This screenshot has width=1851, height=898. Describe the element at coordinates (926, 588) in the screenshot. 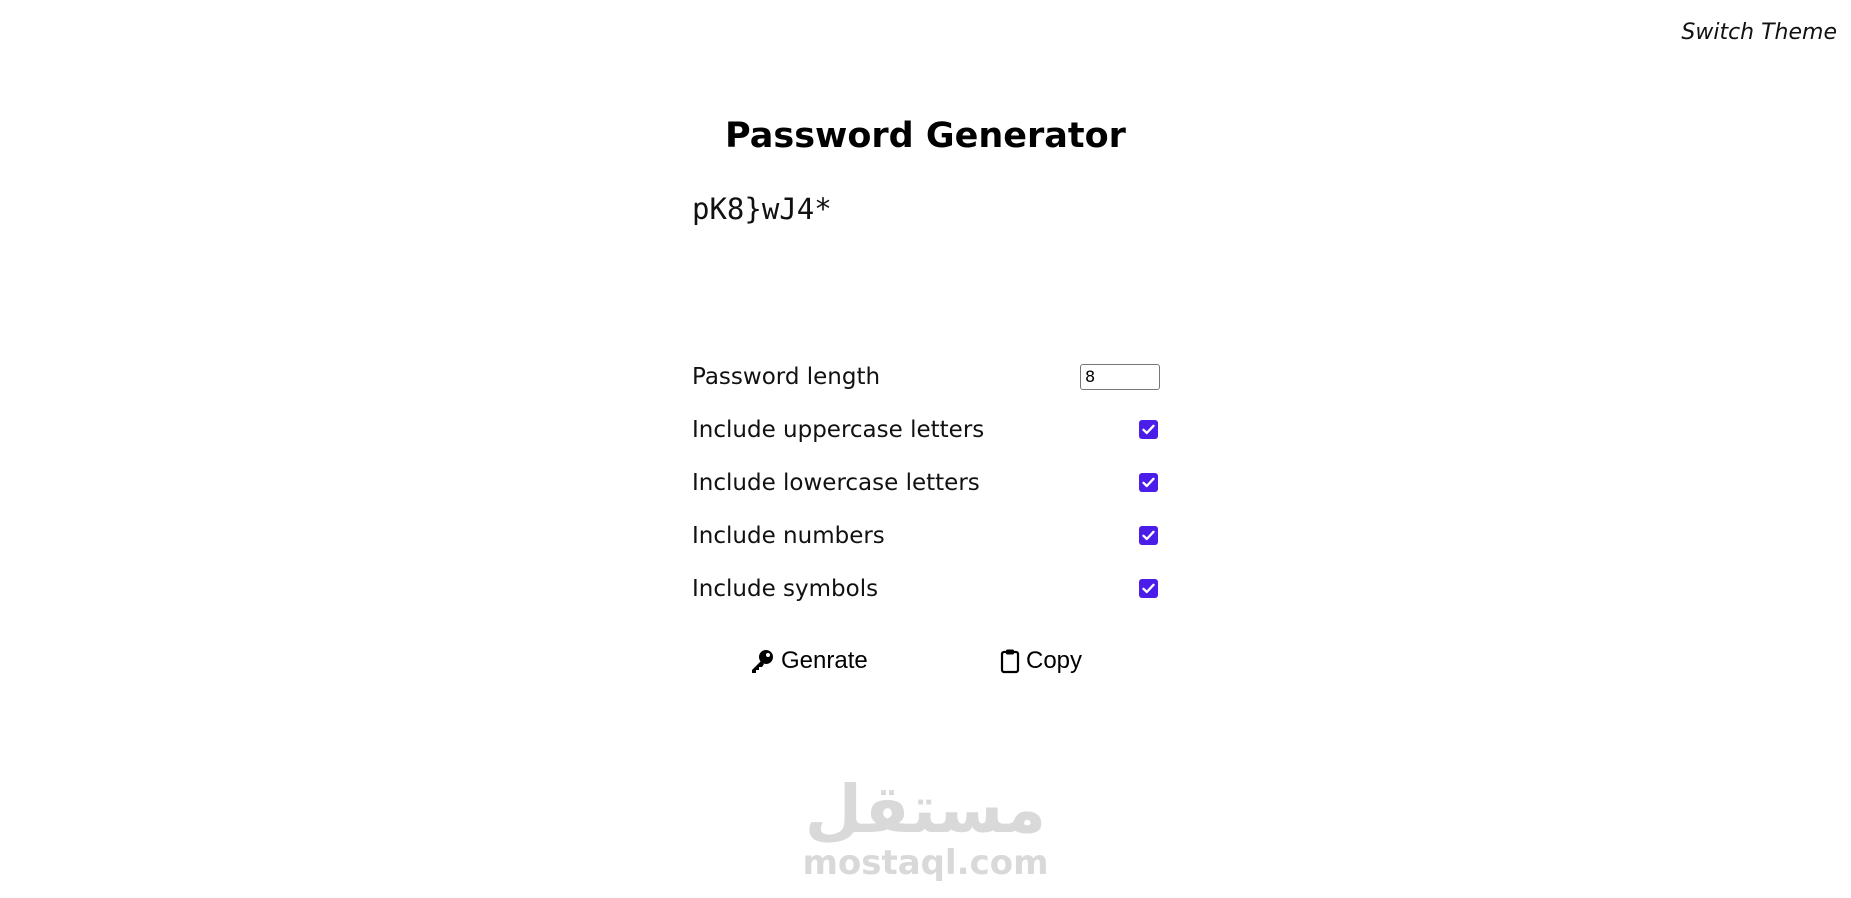

I see `option-row-symbols: Include symbols` at that location.